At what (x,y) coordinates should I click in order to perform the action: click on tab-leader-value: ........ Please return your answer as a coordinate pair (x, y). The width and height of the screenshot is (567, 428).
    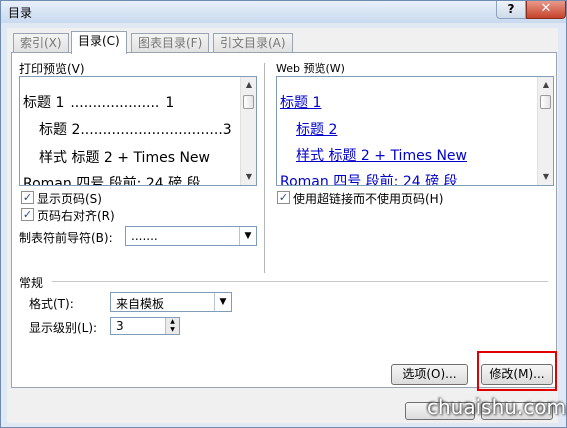
    Looking at the image, I should click on (144, 236).